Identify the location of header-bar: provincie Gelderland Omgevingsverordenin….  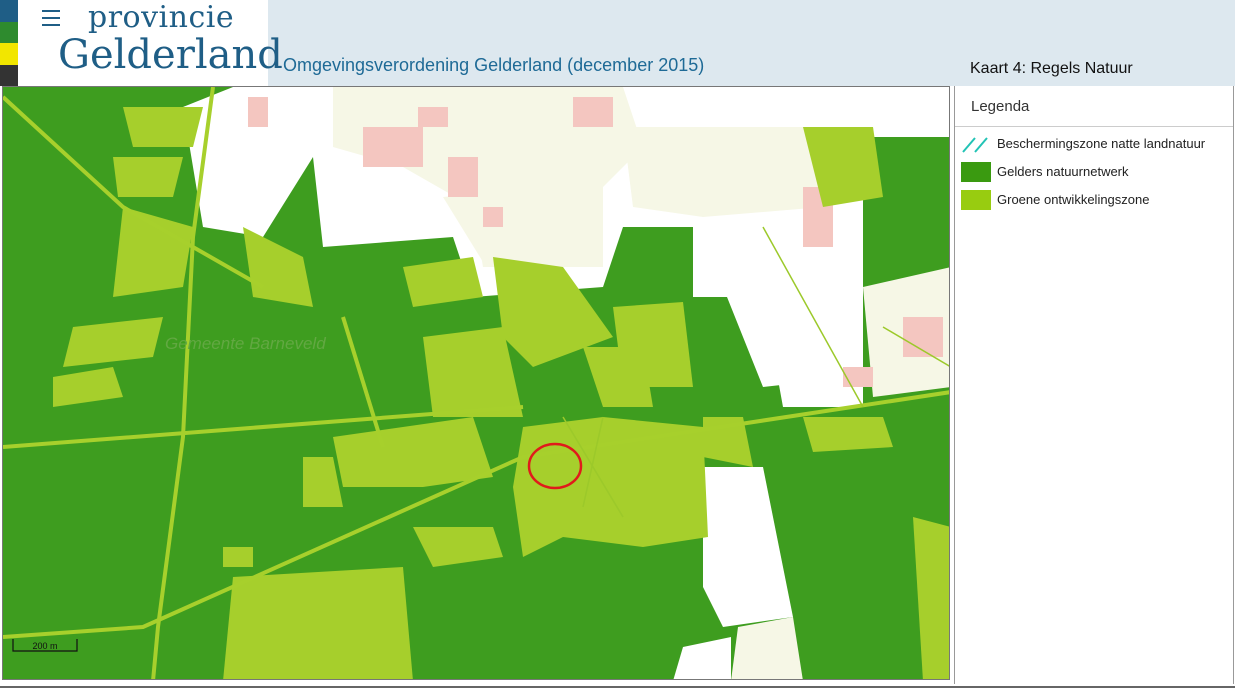
(617, 43).